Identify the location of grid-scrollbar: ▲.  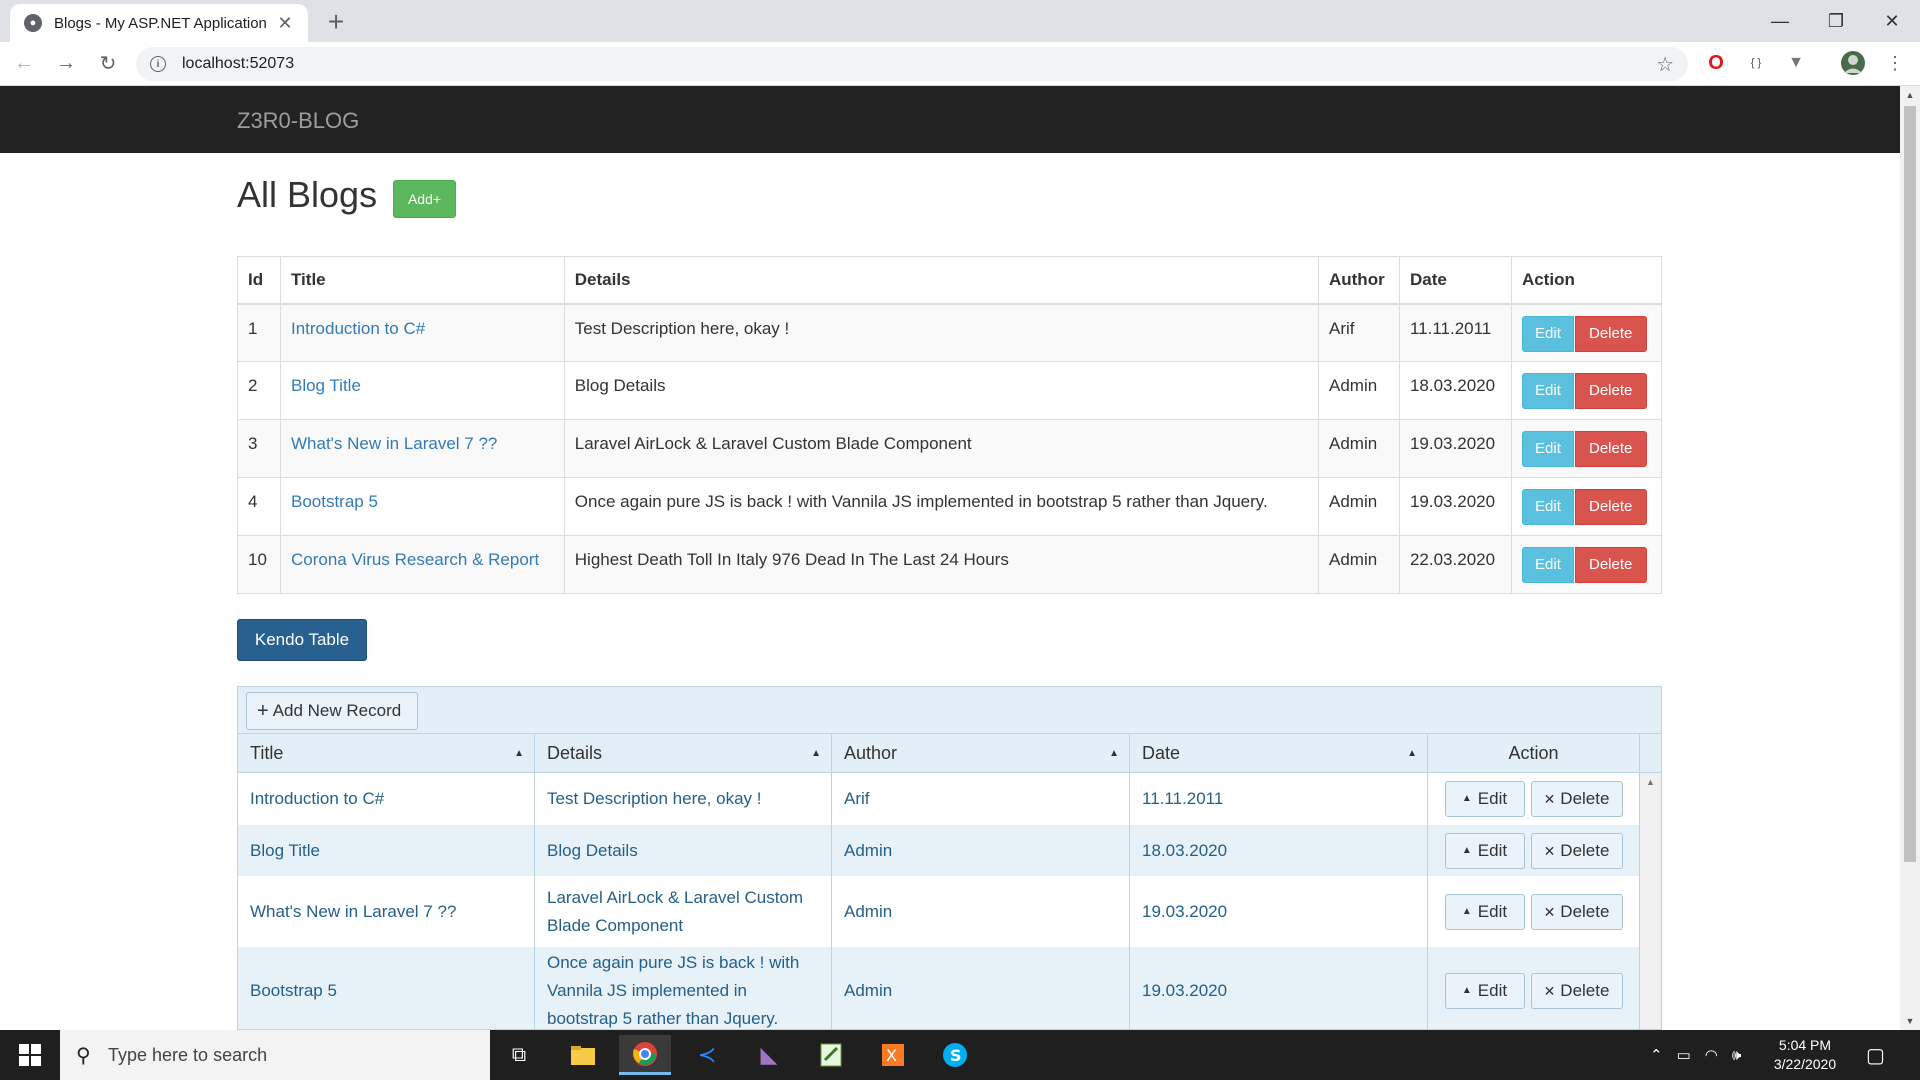
(1650, 901).